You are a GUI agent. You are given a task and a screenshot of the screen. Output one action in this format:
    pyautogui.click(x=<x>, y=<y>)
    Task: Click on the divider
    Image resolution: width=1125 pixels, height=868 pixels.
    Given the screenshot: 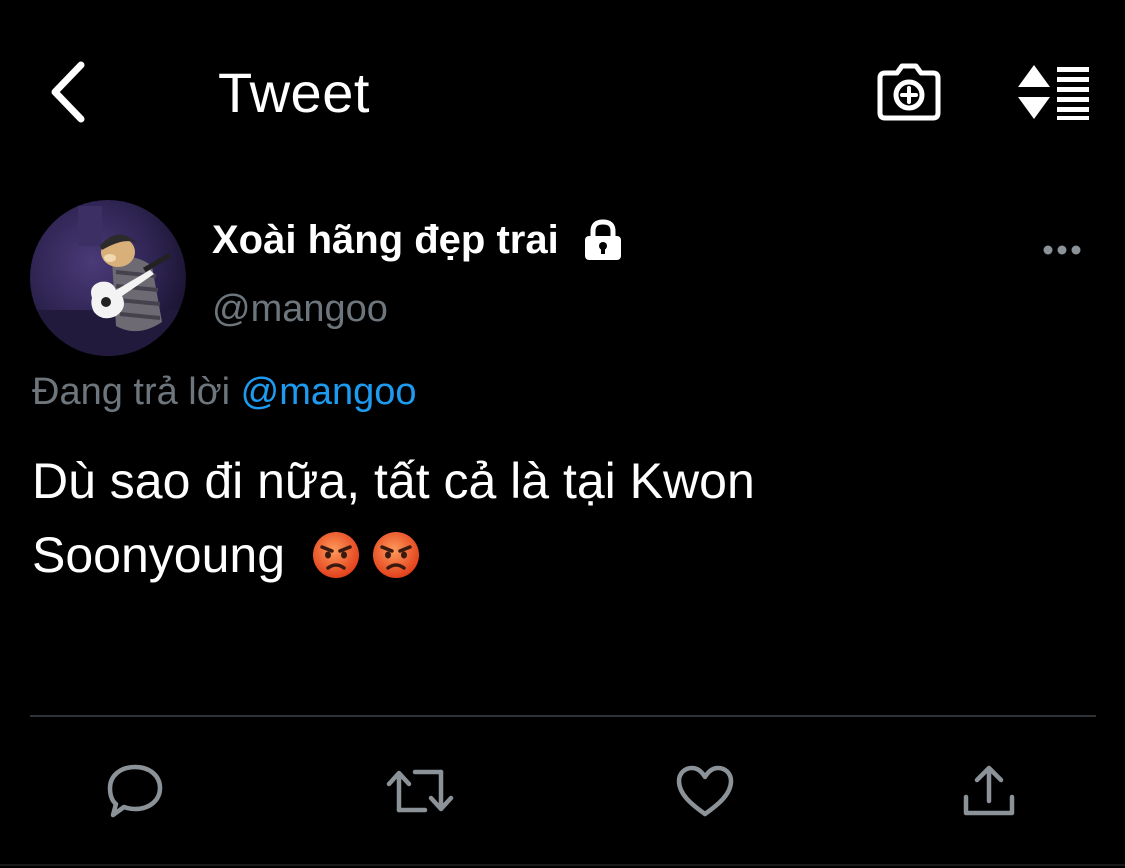 What is the action you would take?
    pyautogui.click(x=563, y=716)
    